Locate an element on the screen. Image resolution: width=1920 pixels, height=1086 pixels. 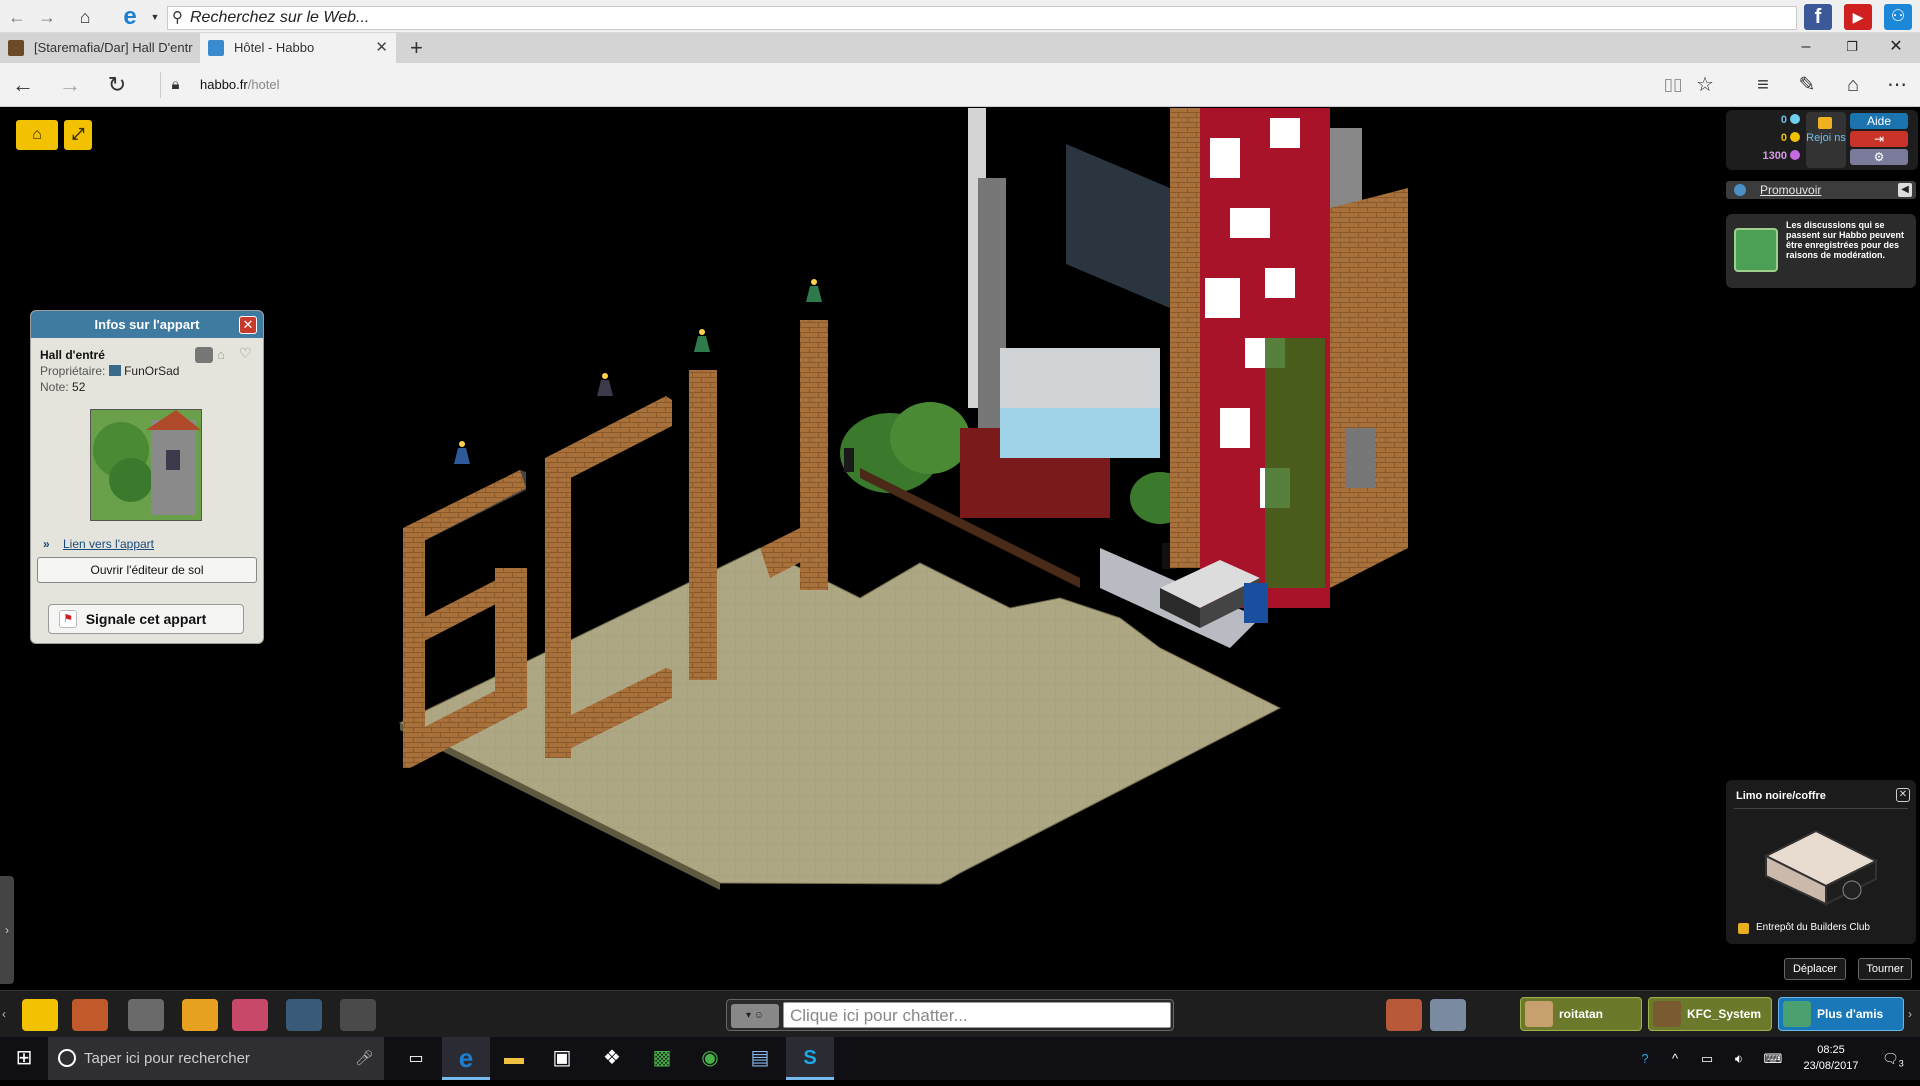
furni-title: Limo noire/coffre is located at coordinates (1781, 796).